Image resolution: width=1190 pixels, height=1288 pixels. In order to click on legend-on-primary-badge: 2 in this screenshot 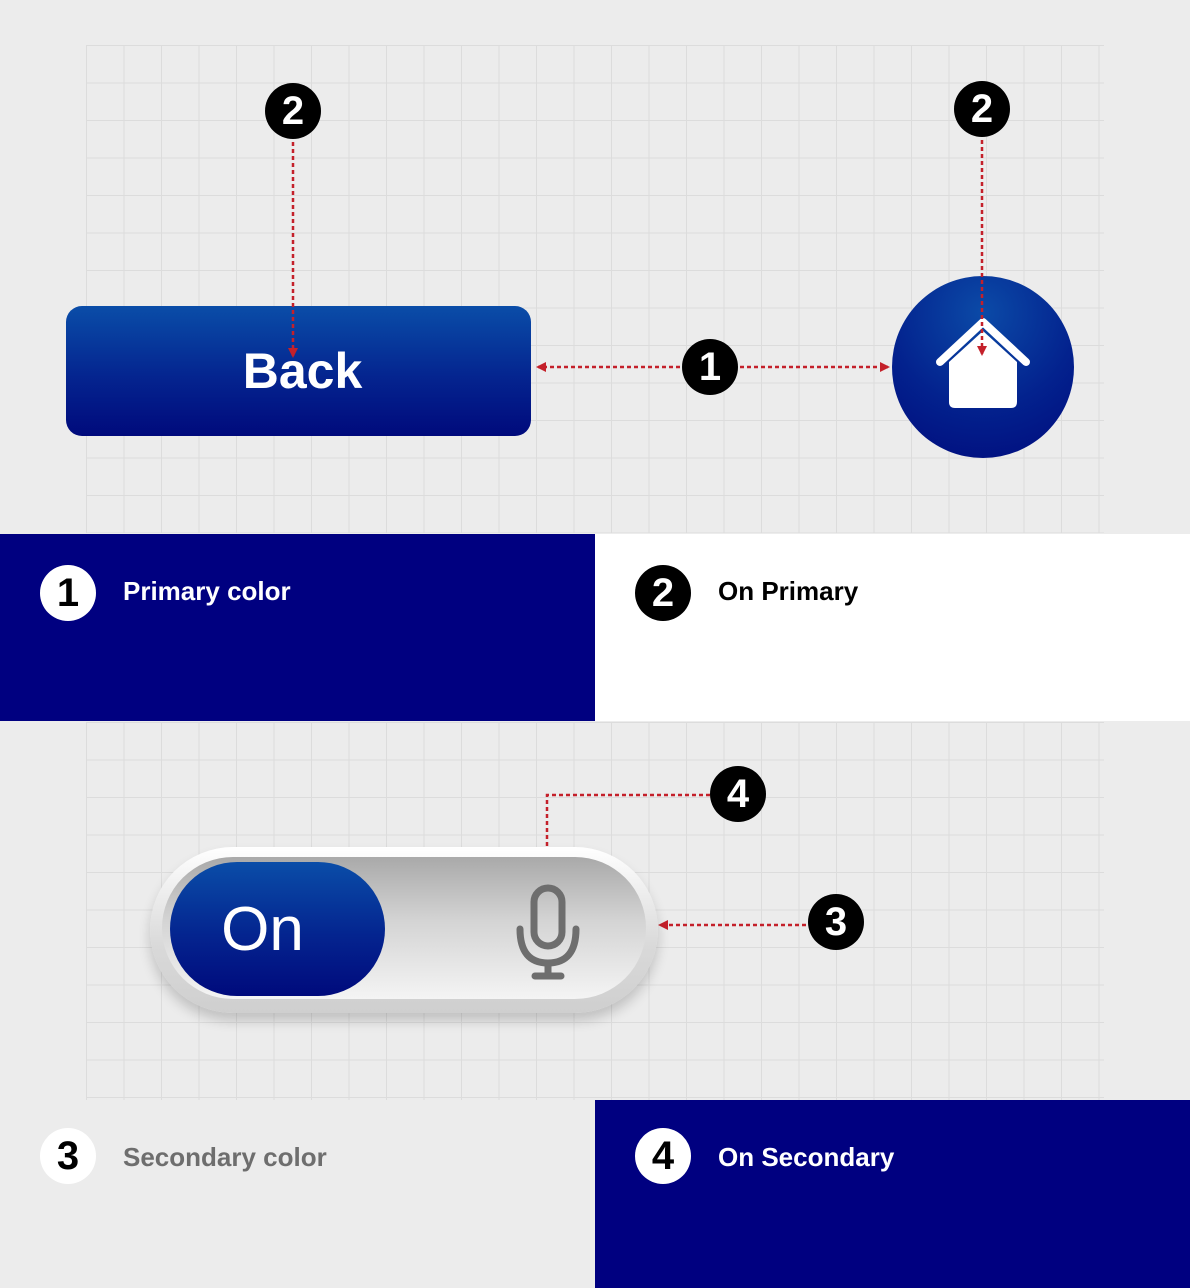, I will do `click(663, 593)`.